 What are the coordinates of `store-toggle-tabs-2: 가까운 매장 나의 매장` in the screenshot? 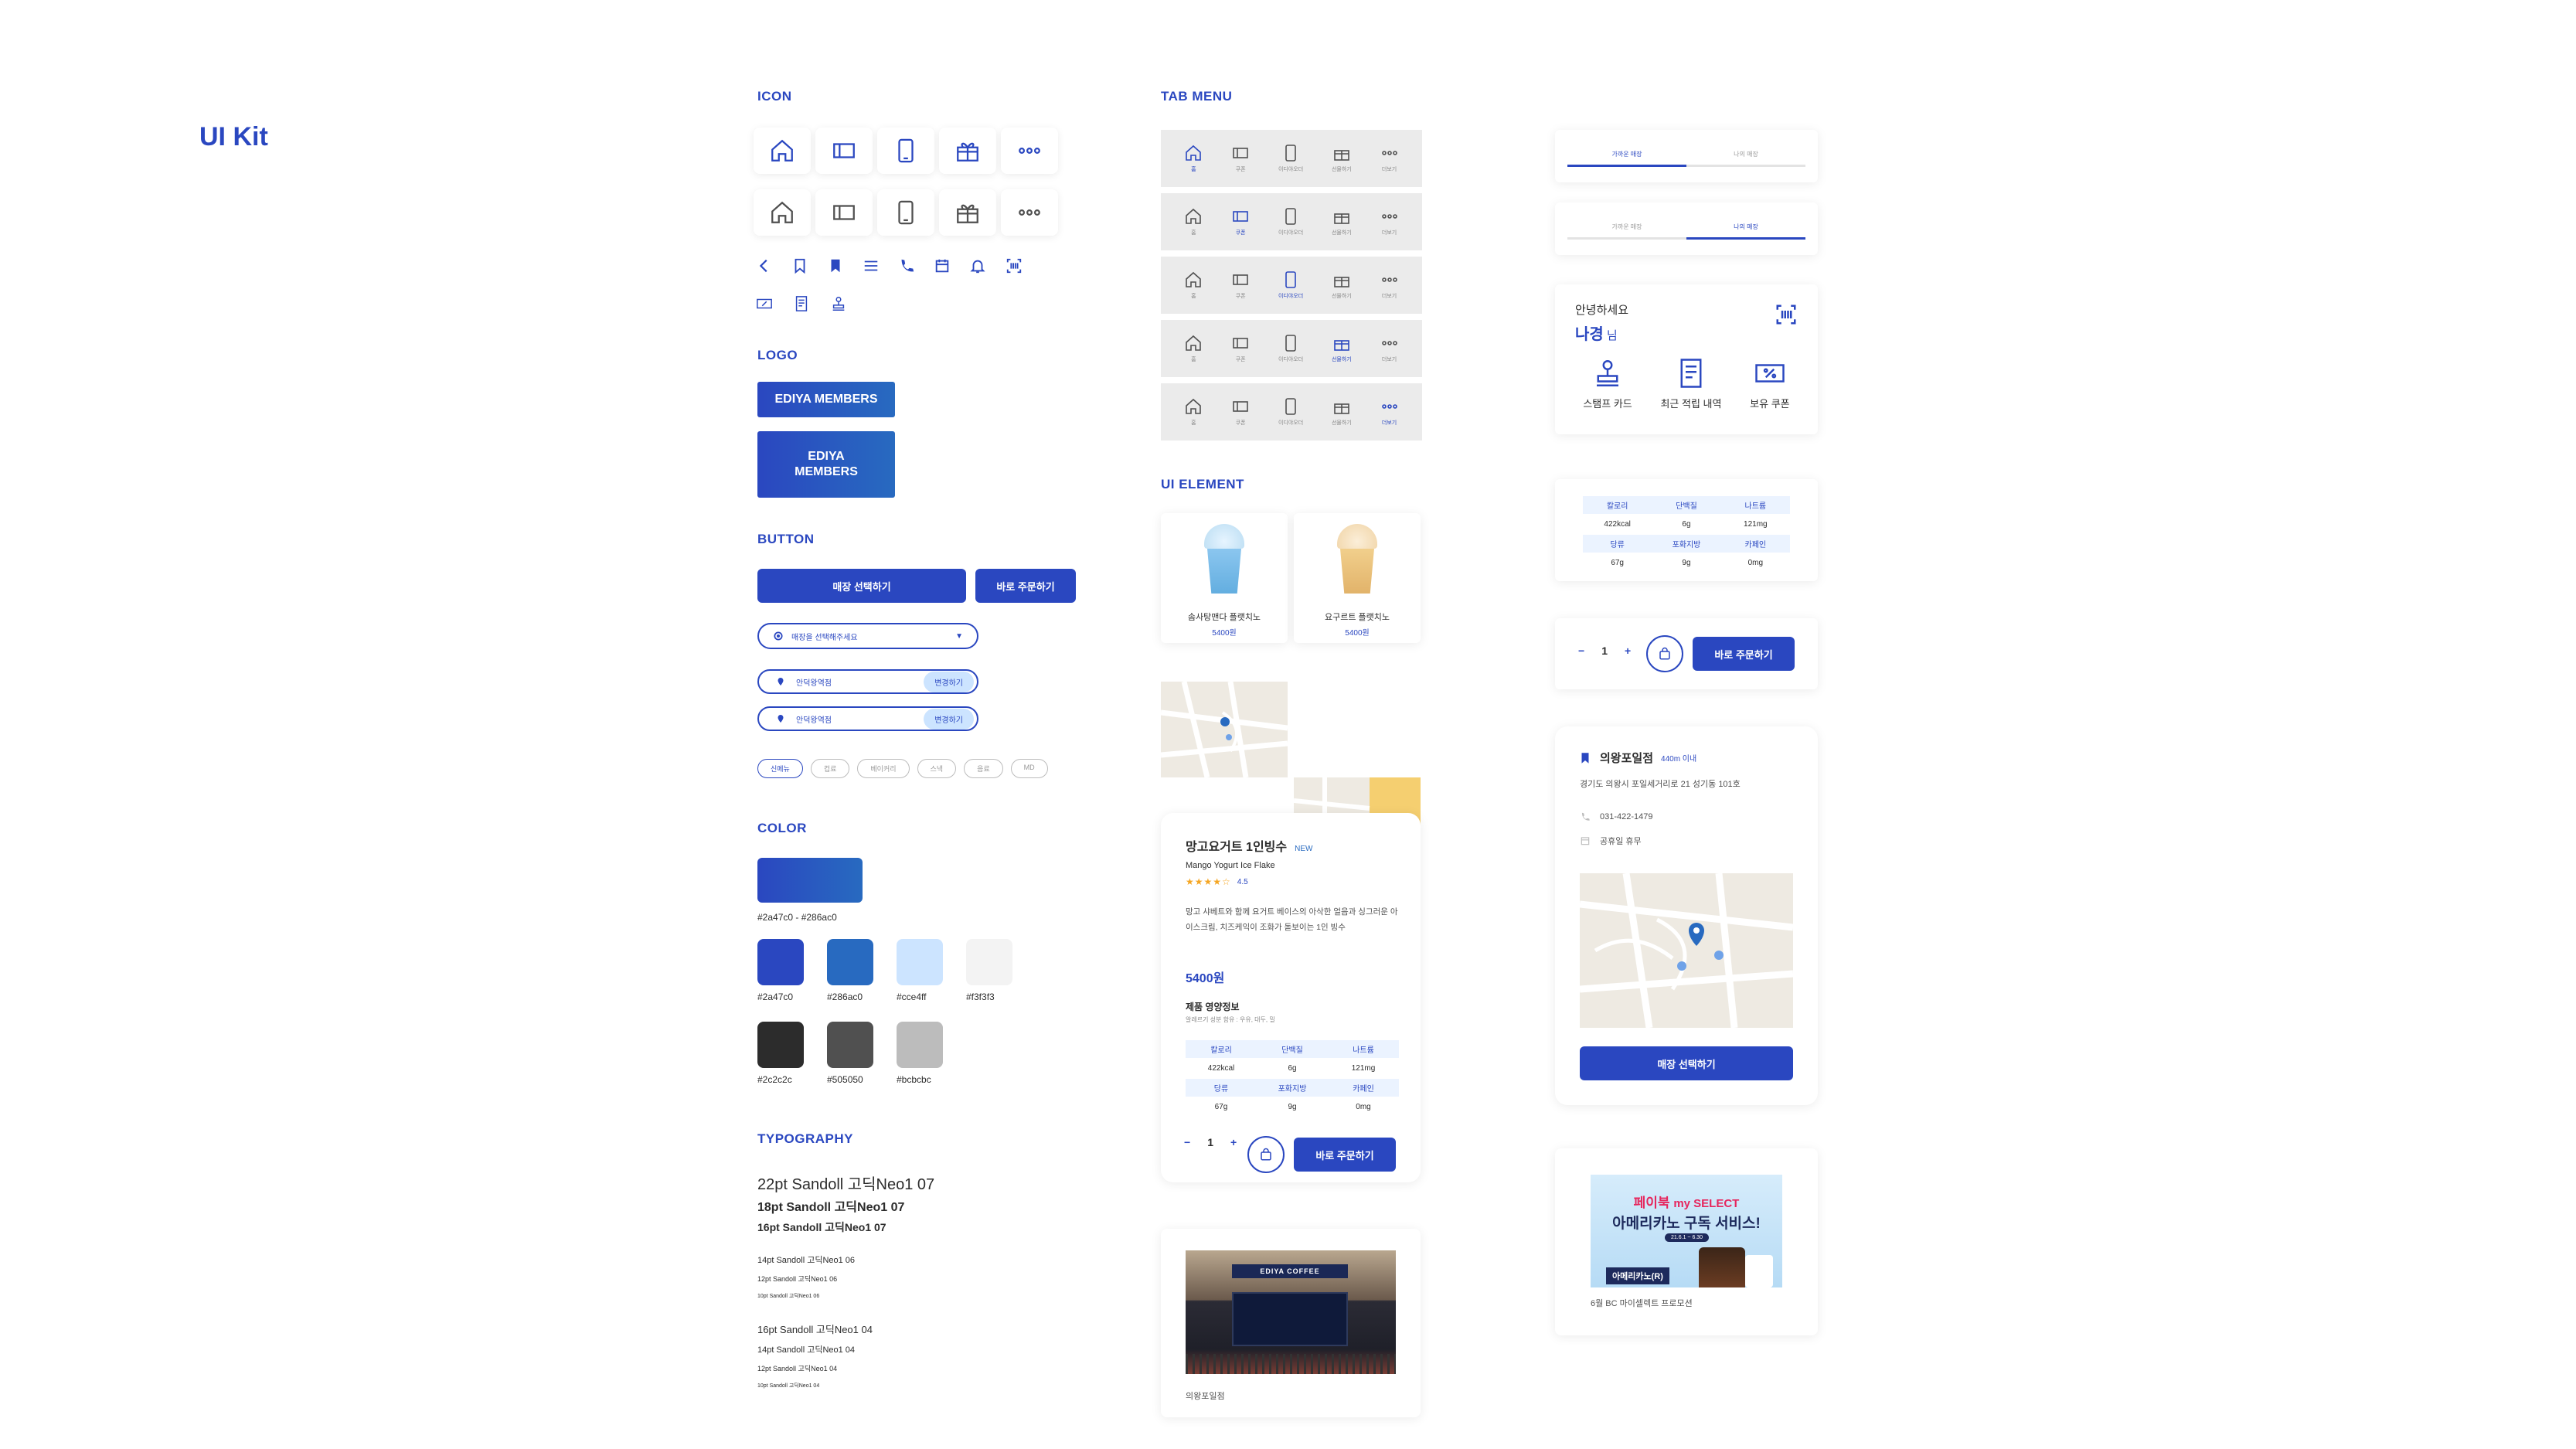 It's located at (1686, 228).